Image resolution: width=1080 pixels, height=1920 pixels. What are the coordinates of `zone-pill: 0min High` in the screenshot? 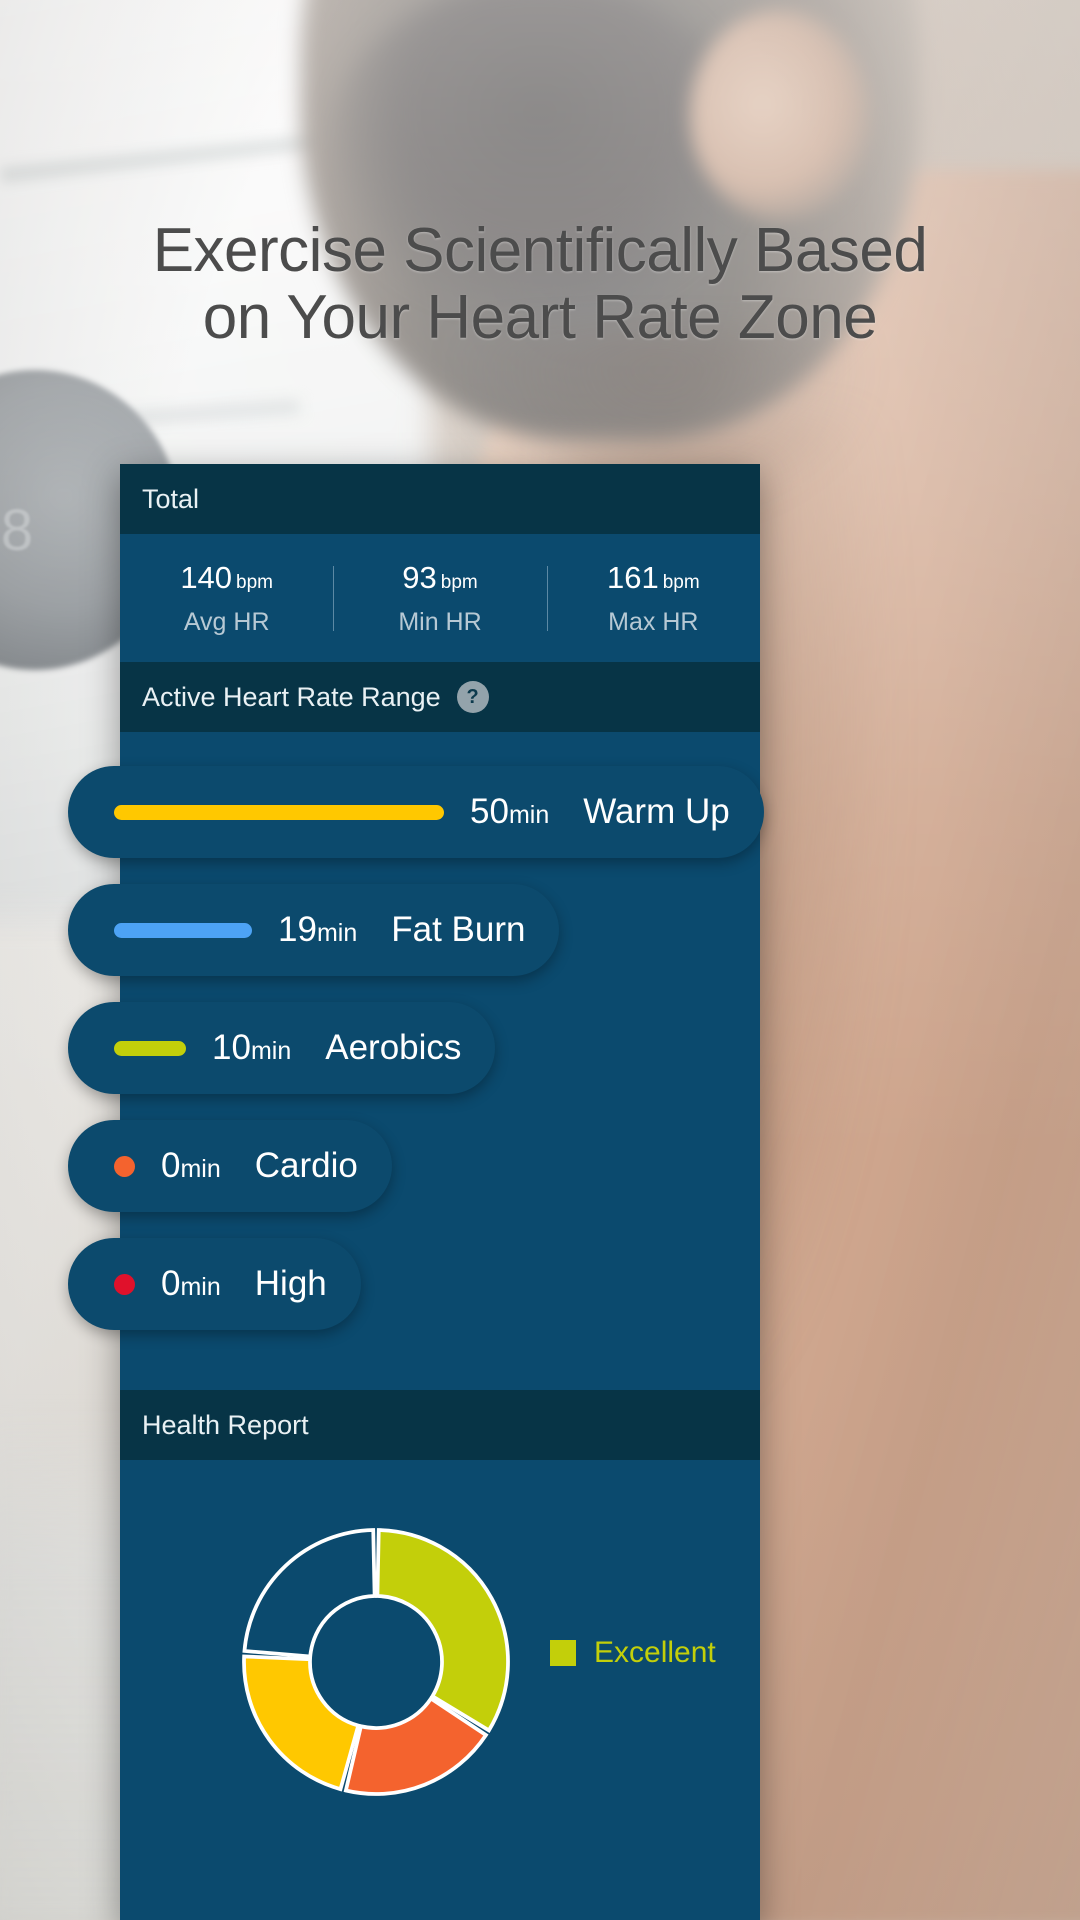 It's located at (214, 1284).